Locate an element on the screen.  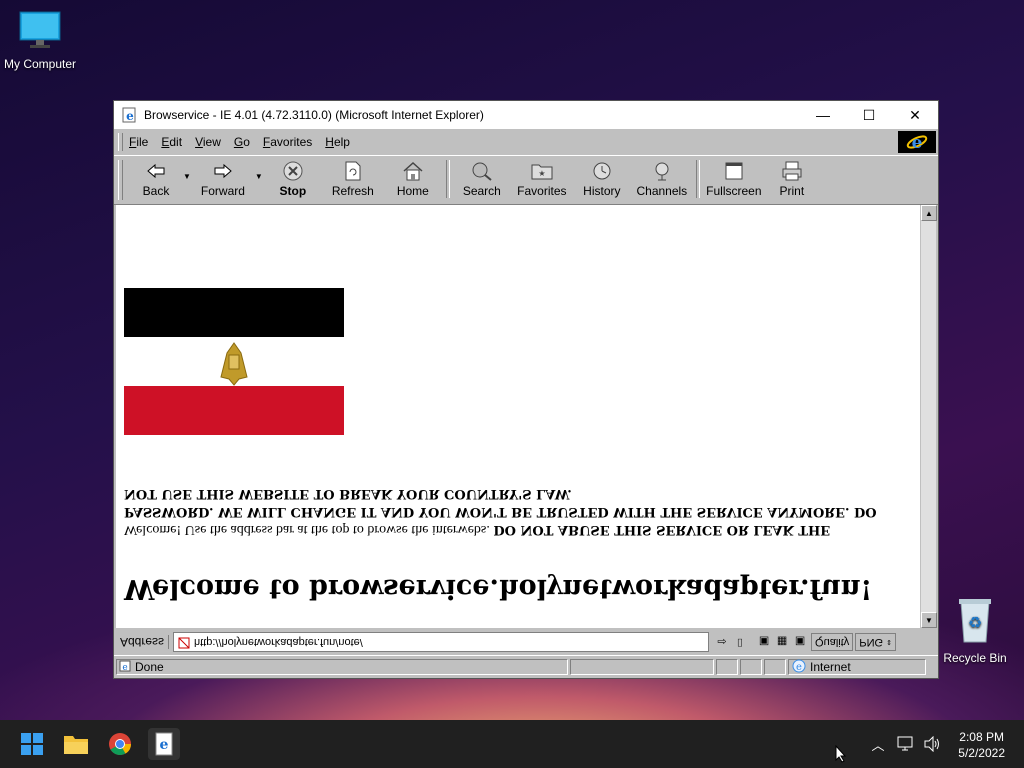
refresh-icon is located at coordinates (353, 171).